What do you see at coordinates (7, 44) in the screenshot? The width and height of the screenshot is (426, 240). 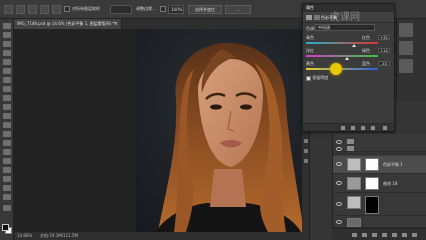 I see `lasso-tool-icon` at bounding box center [7, 44].